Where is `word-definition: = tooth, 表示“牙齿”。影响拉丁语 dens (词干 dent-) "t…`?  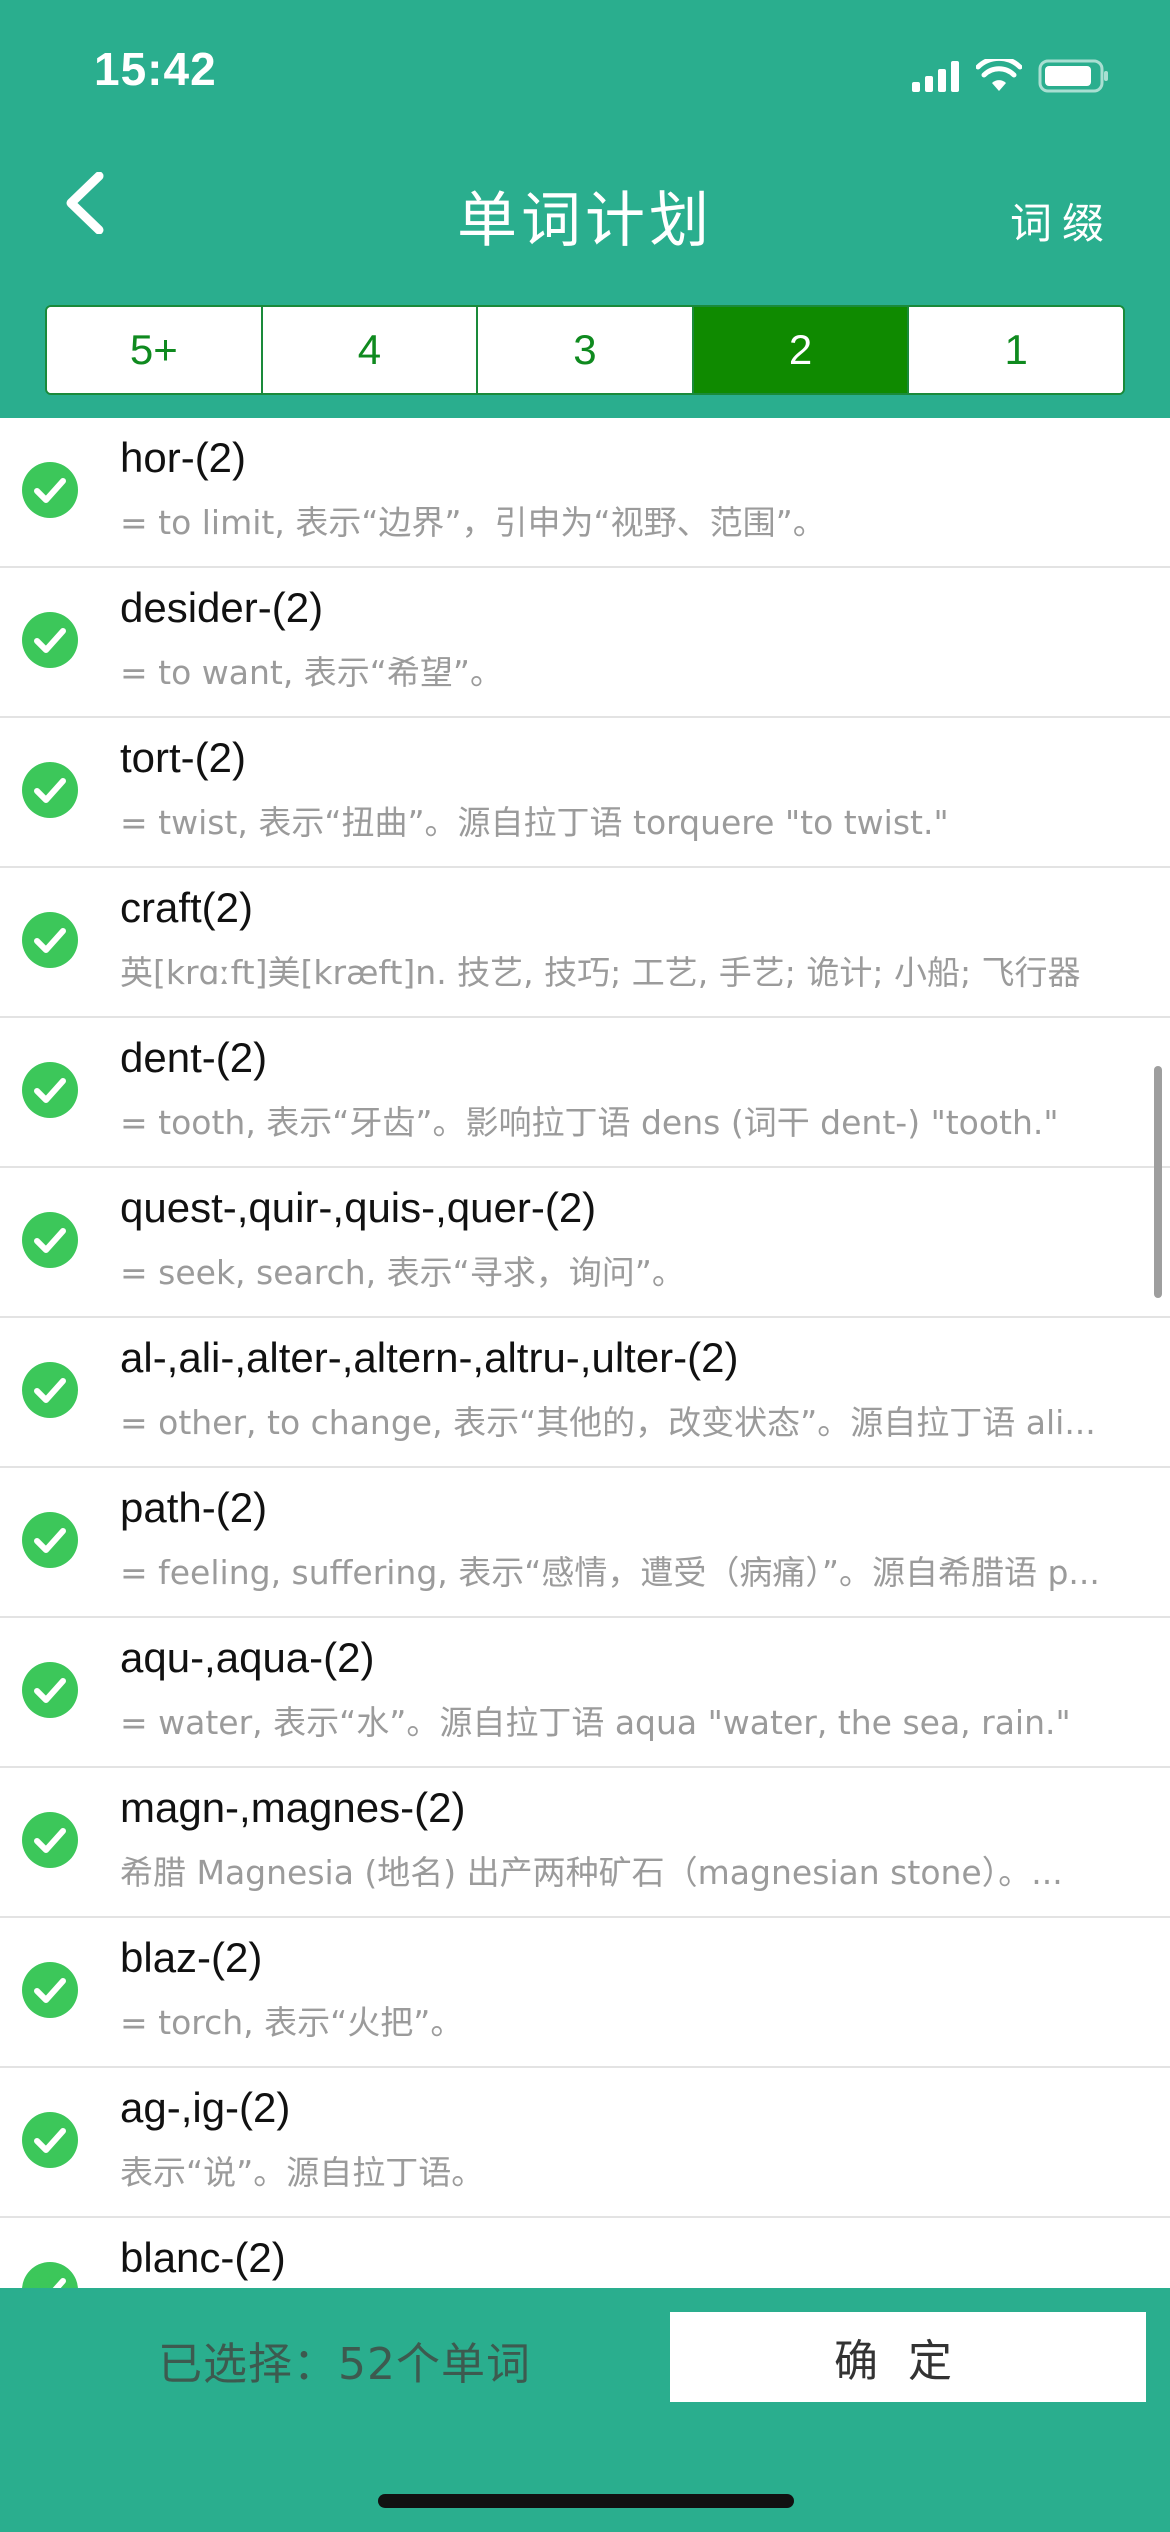
word-definition: = tooth, 表示“牙齿”。影响拉丁语 dens (词干 dent-) "t… is located at coordinates (589, 1122).